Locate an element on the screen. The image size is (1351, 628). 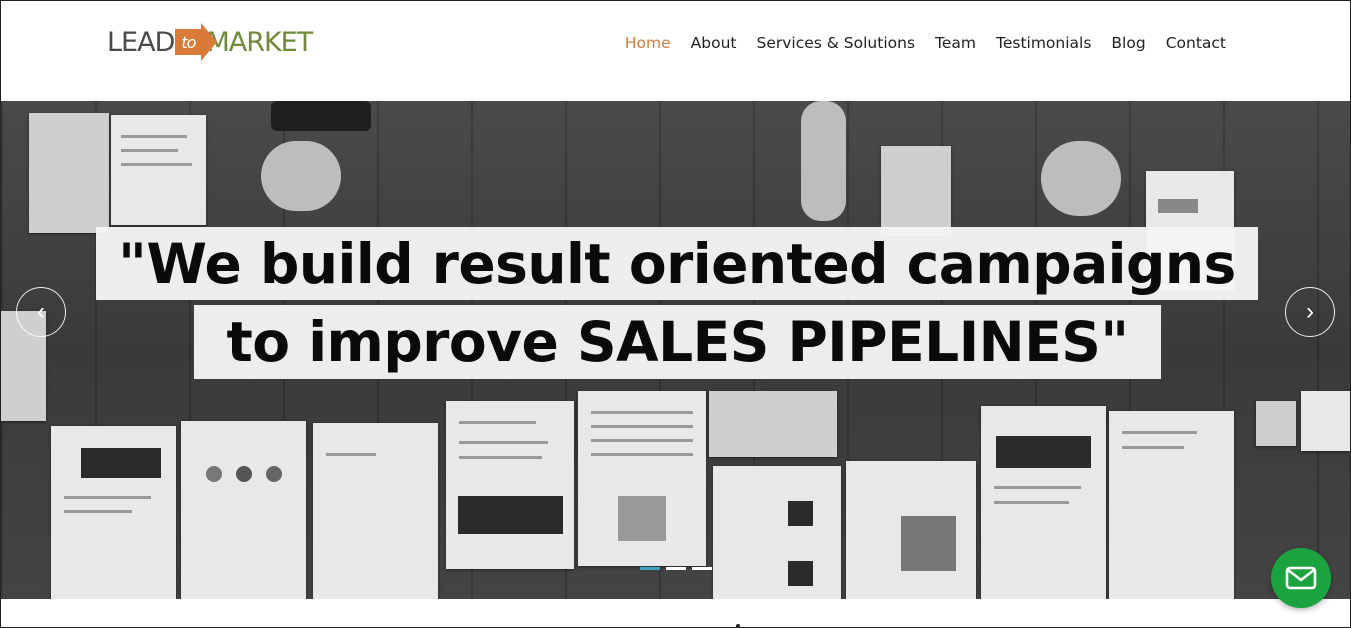
carousel-indicators is located at coordinates (676, 568).